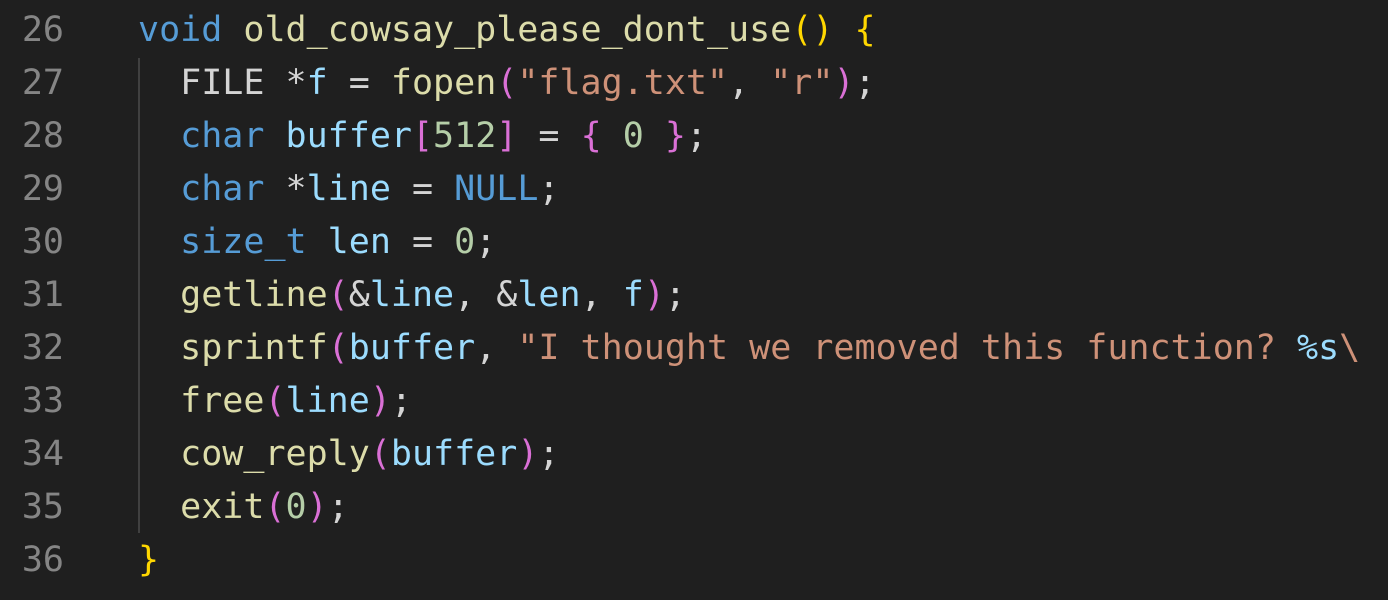 This screenshot has height=600, width=1388. I want to click on code-text: size_t len = 0;, so click(317, 242).